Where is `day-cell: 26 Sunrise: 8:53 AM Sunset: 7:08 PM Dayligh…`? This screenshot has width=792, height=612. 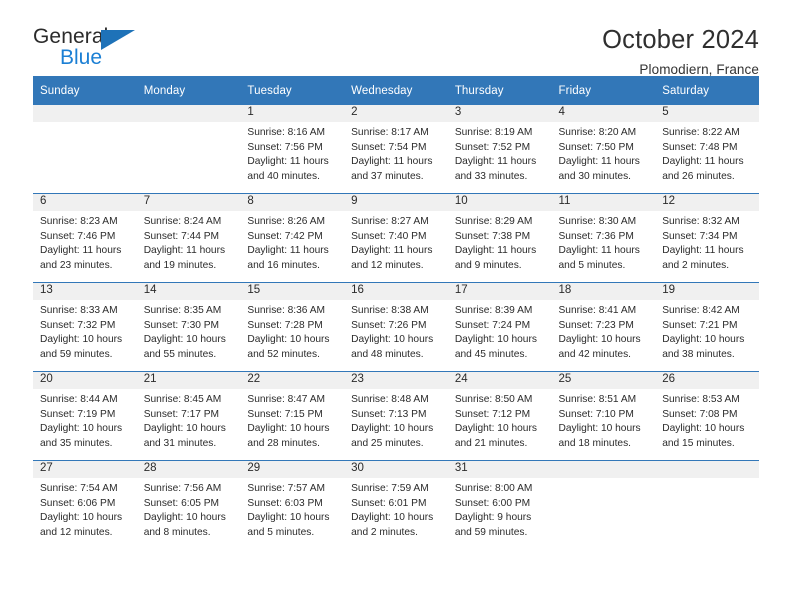 day-cell: 26 Sunrise: 8:53 AM Sunset: 7:08 PM Dayligh… is located at coordinates (707, 416).